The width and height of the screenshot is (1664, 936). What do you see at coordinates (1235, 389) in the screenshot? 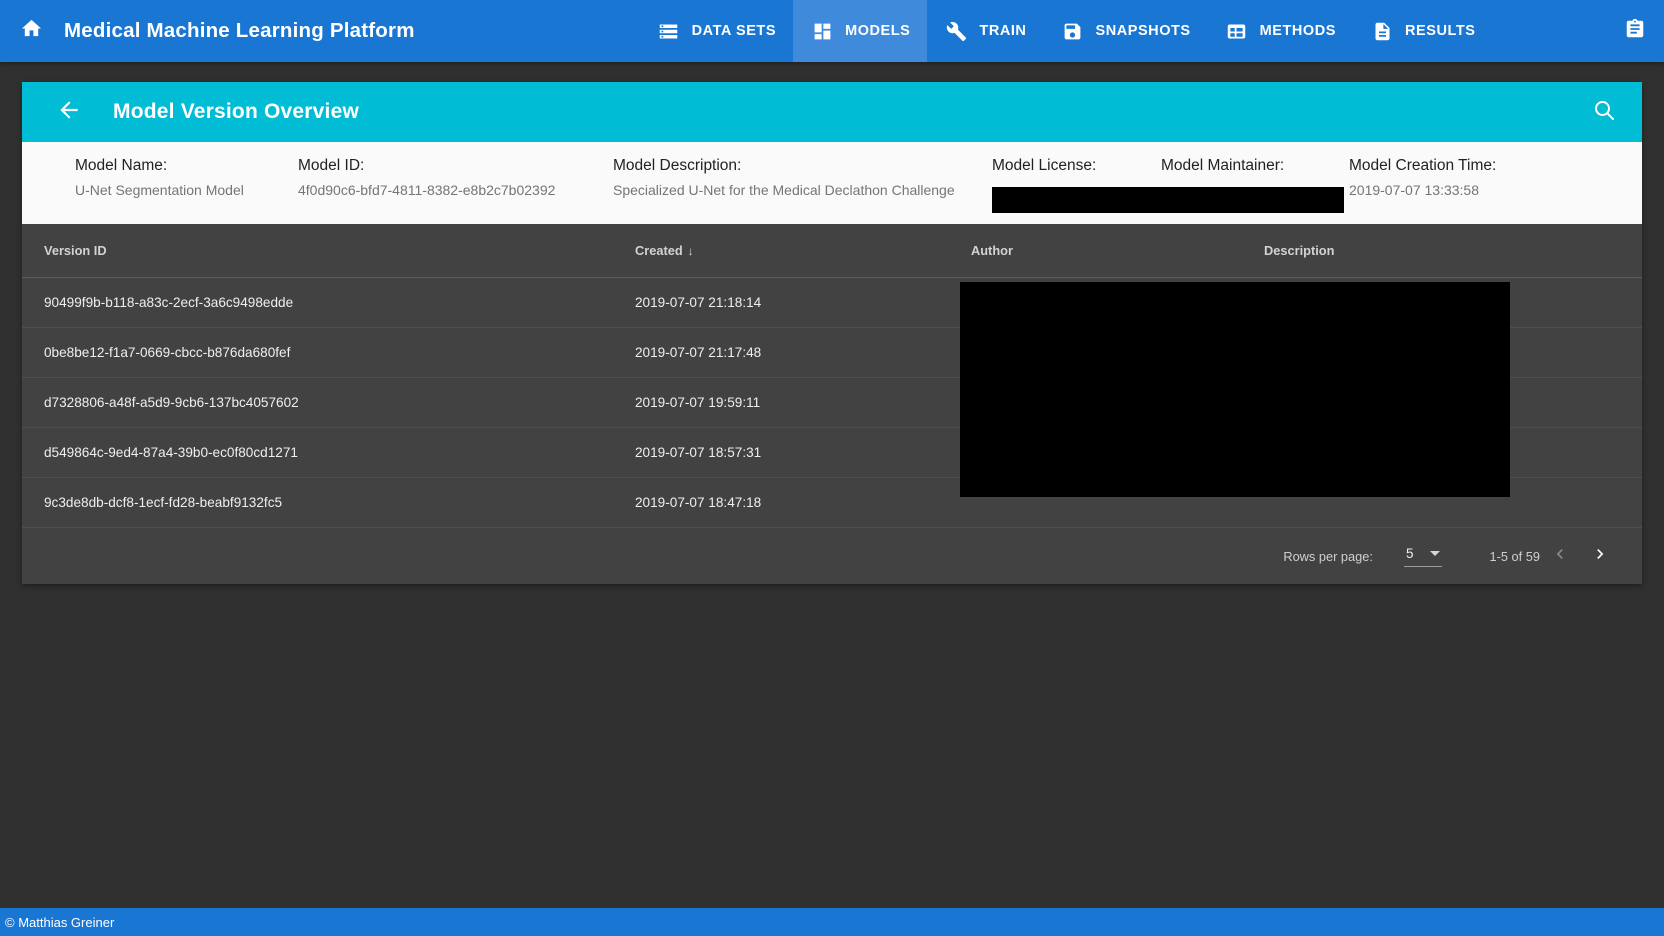
I see `redaction-overlay-table` at bounding box center [1235, 389].